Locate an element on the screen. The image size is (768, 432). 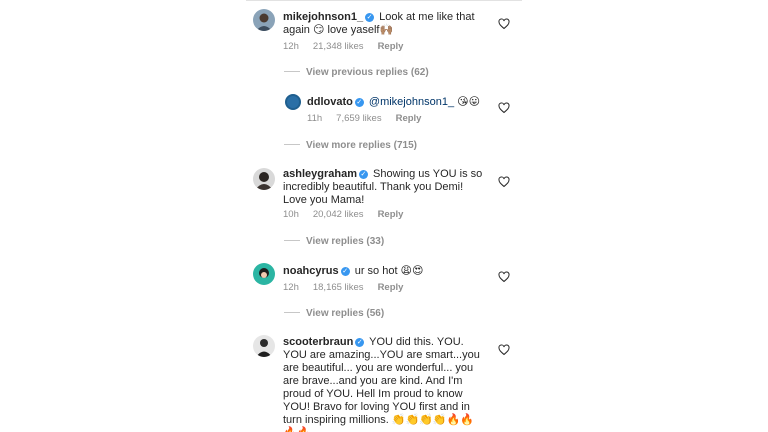
view-replies-label: View replies (56) is located at coordinates (345, 313).